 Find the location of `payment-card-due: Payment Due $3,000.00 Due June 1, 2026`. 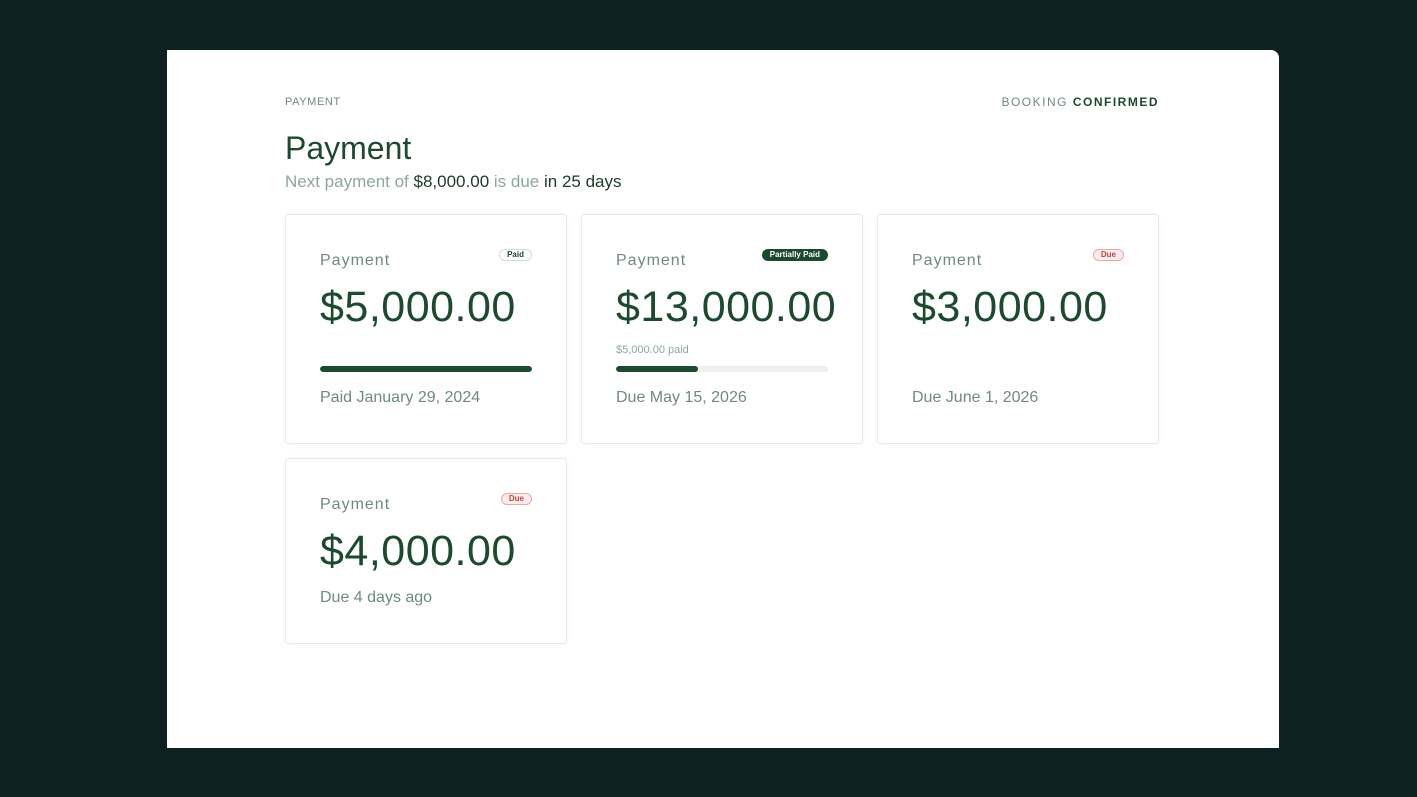

payment-card-due: Payment Due $3,000.00 Due June 1, 2026 is located at coordinates (1018, 329).